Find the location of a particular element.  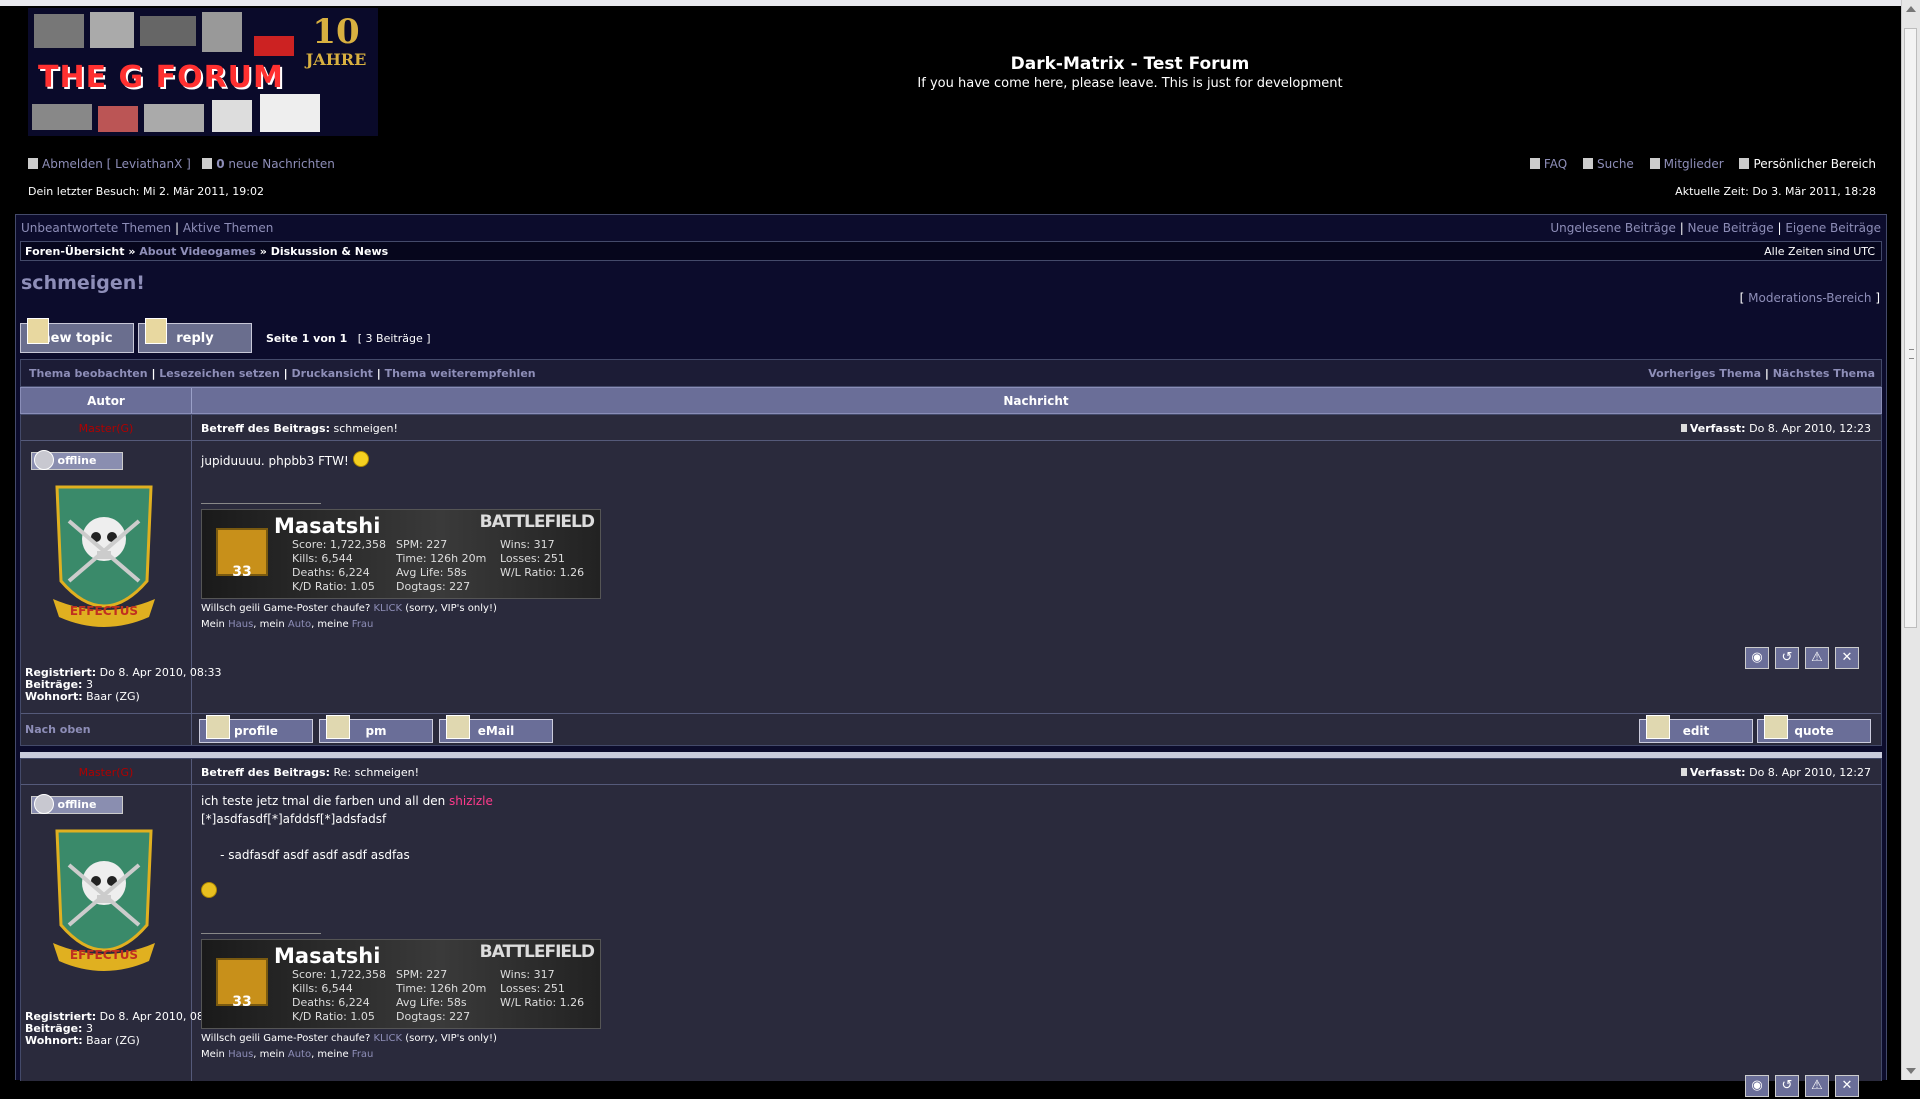

profile-button: profile is located at coordinates (256, 729).